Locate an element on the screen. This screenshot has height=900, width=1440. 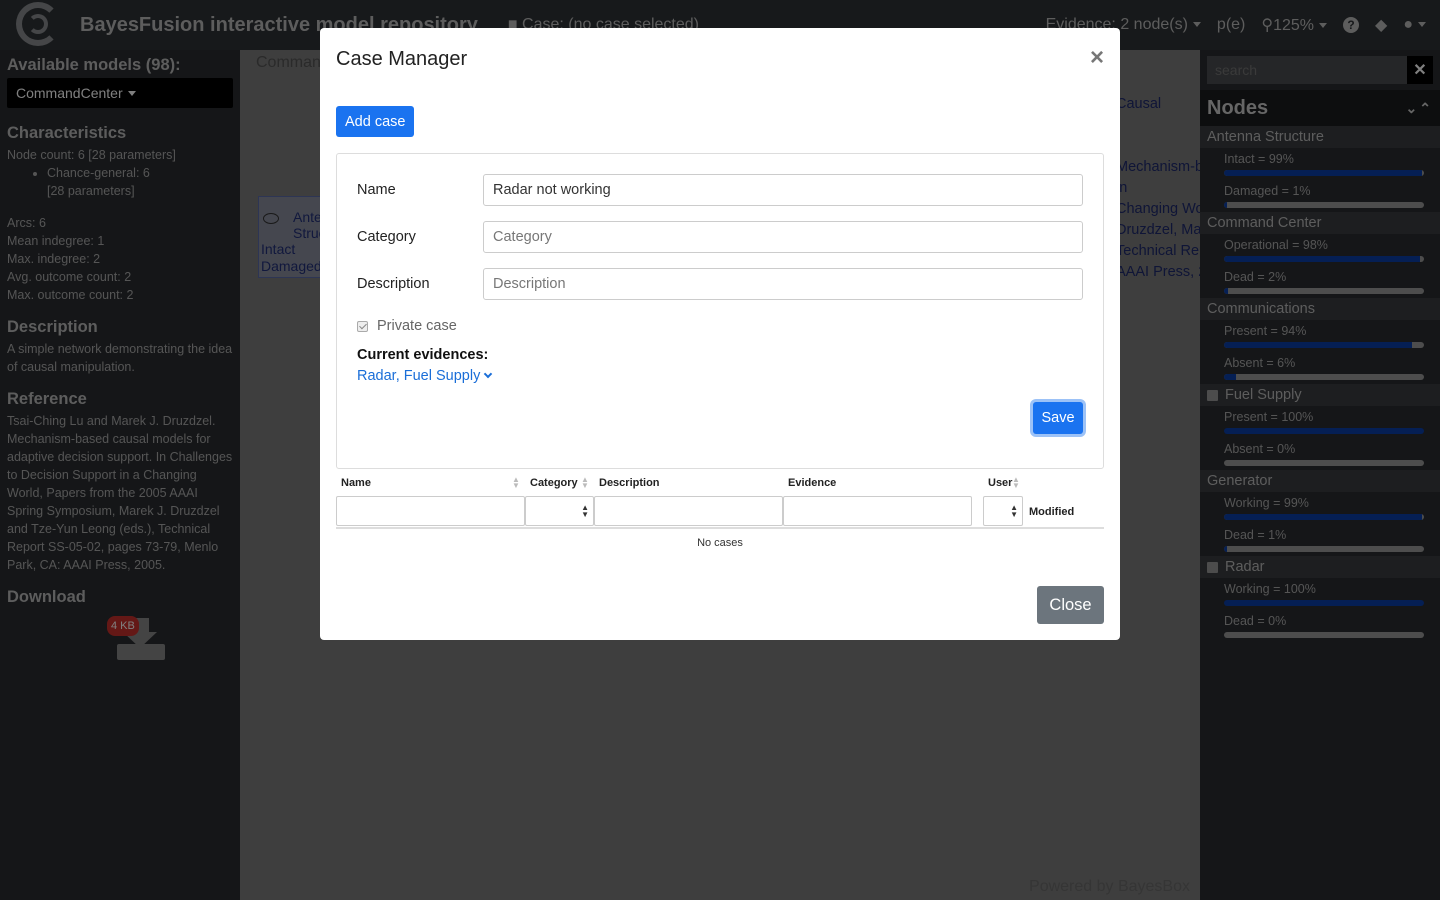
checkbox-icon is located at coordinates (362, 326).